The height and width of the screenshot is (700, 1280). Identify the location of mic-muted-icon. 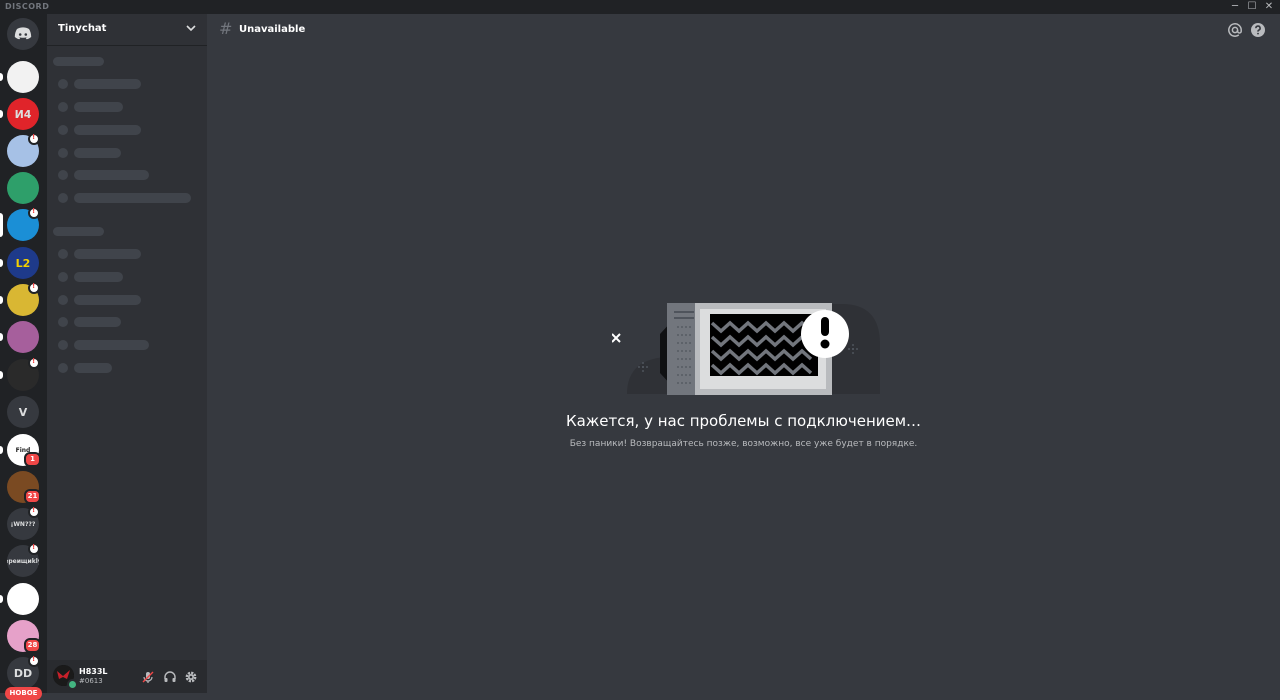
(148, 677).